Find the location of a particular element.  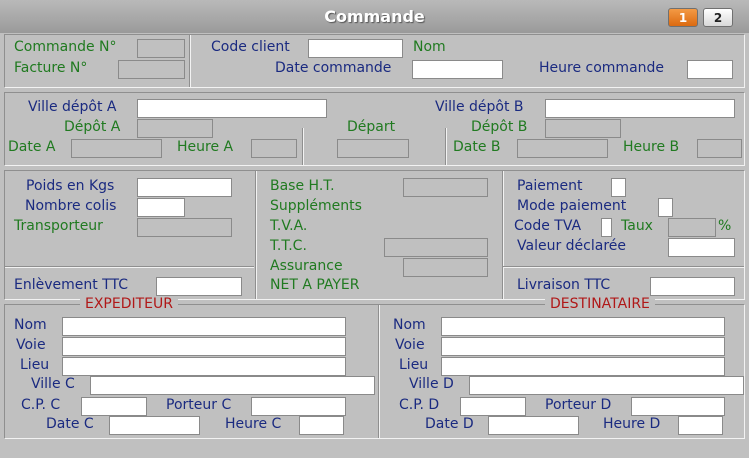

commande-no-label: Commande N° is located at coordinates (65, 47).